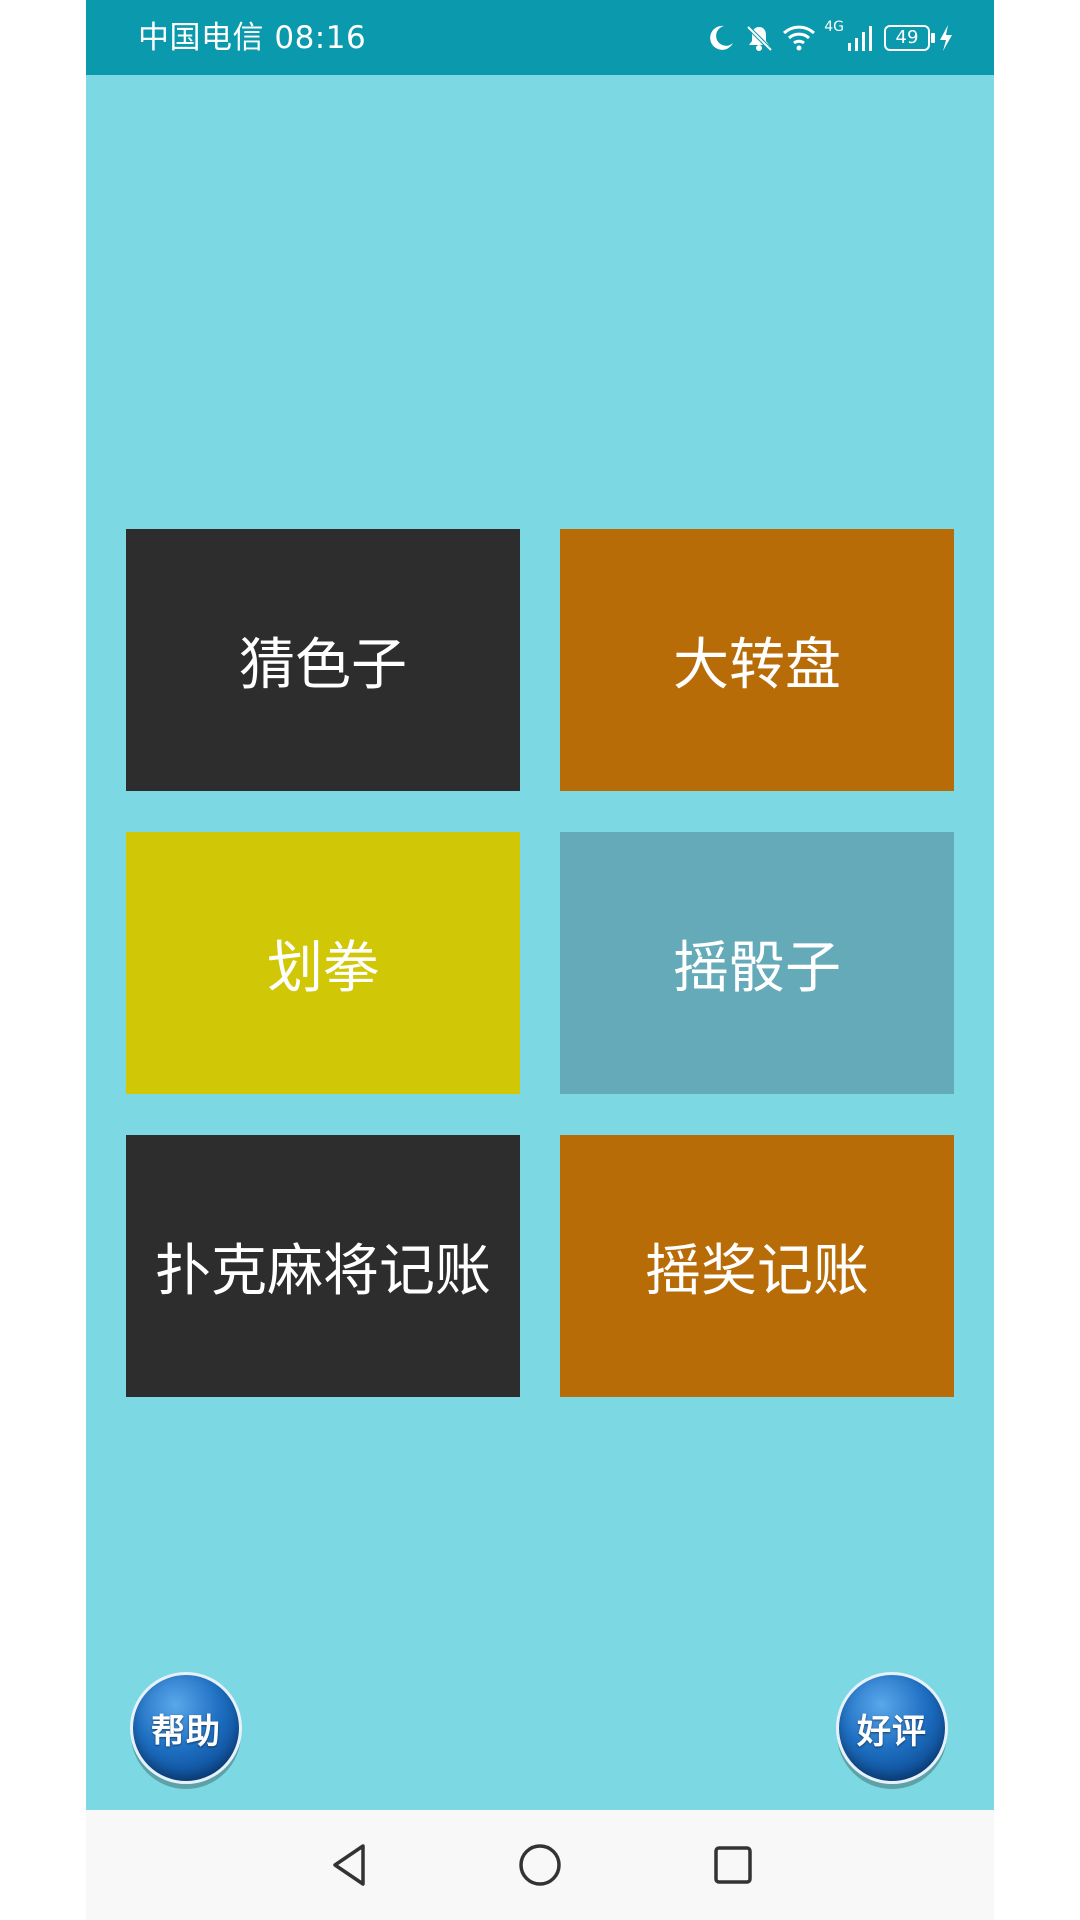  I want to click on signal-icon, so click(860, 38).